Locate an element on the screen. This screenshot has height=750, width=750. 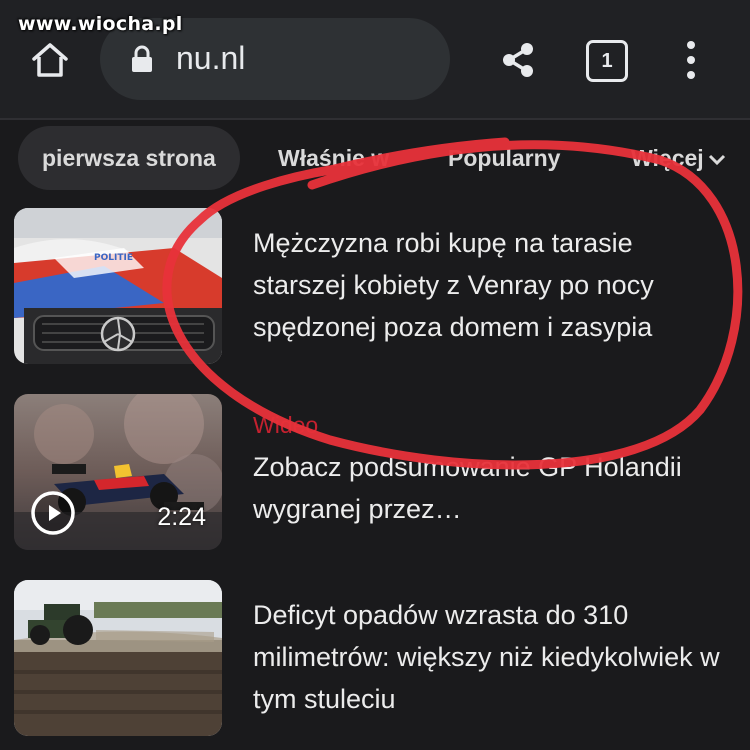
url-text: nu.nl is located at coordinates (211, 58).